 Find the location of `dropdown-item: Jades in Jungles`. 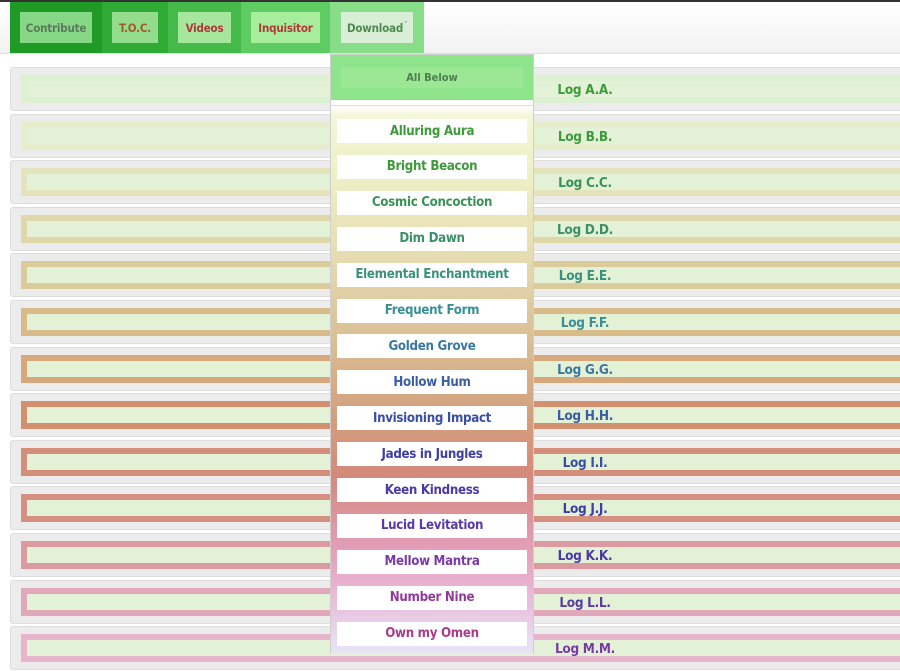

dropdown-item: Jades in Jungles is located at coordinates (432, 454).